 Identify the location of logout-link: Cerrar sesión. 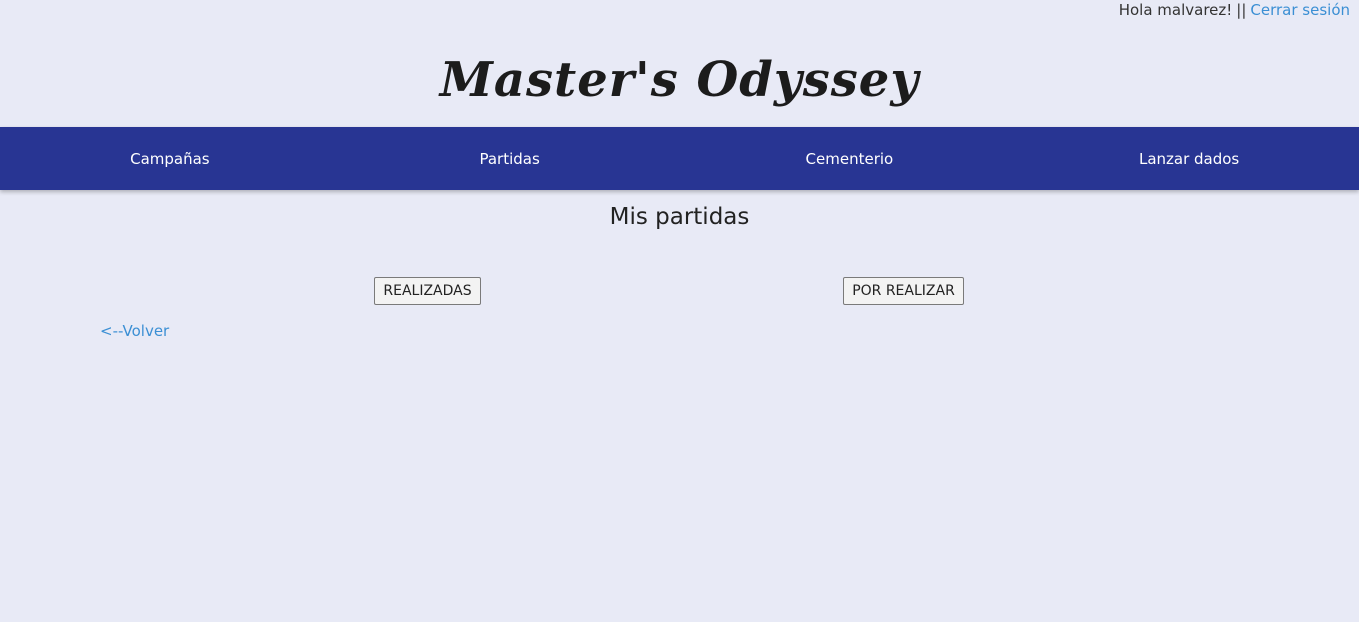
(1300, 10).